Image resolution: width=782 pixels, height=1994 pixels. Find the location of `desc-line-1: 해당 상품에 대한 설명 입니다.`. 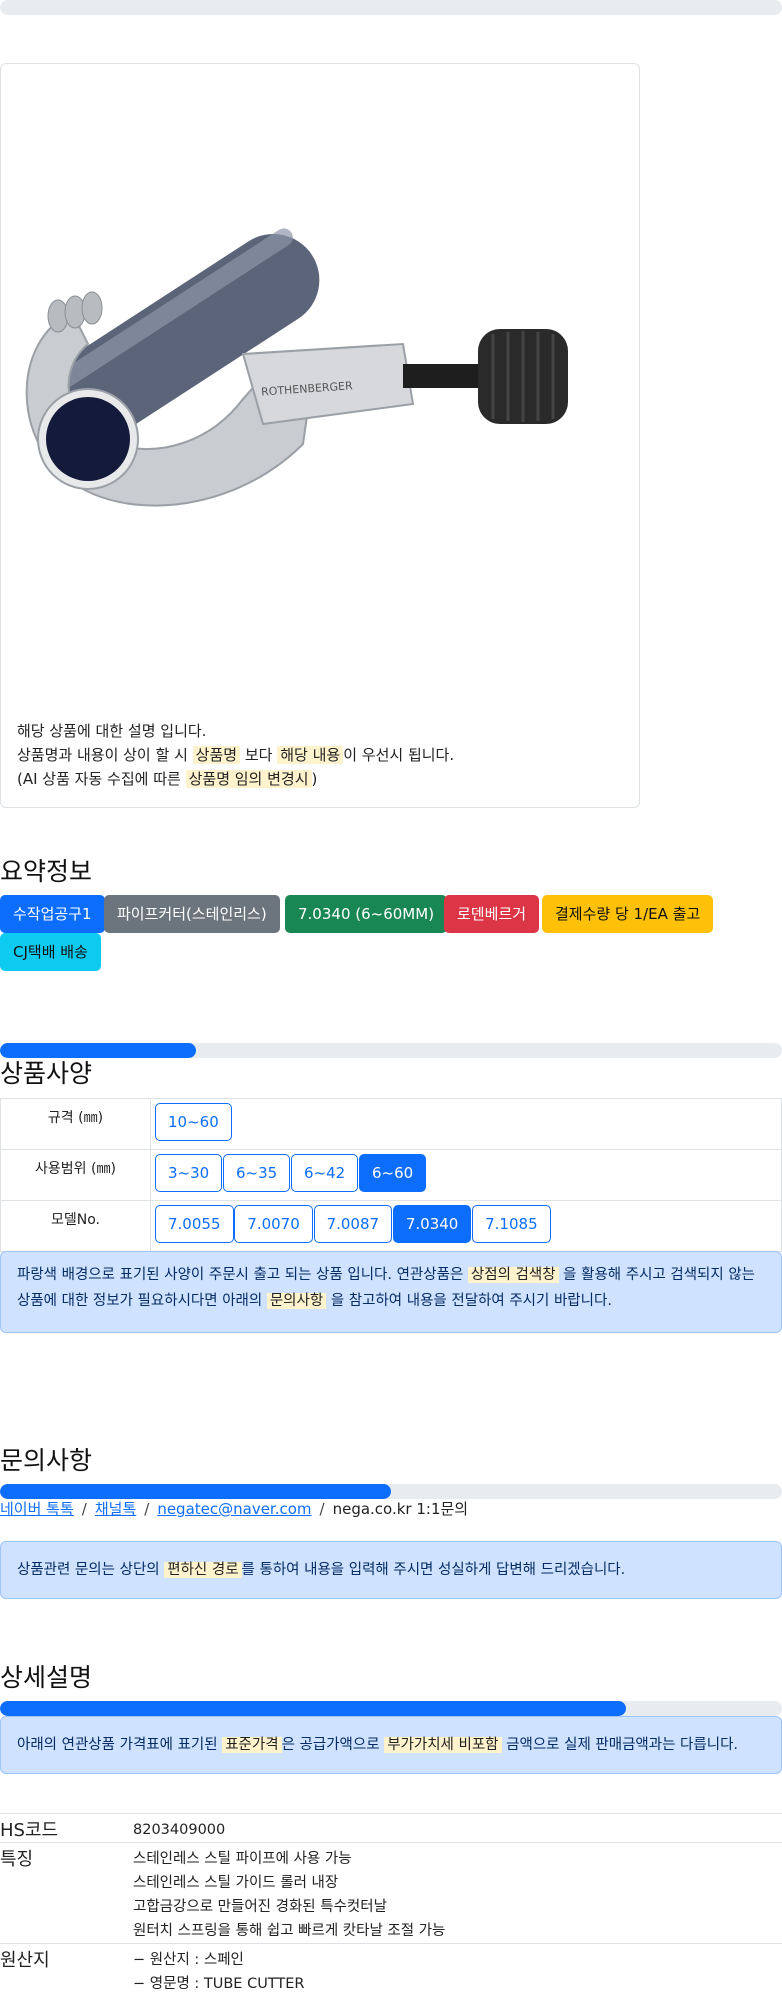

desc-line-1: 해당 상품에 대한 설명 입니다. is located at coordinates (112, 731).